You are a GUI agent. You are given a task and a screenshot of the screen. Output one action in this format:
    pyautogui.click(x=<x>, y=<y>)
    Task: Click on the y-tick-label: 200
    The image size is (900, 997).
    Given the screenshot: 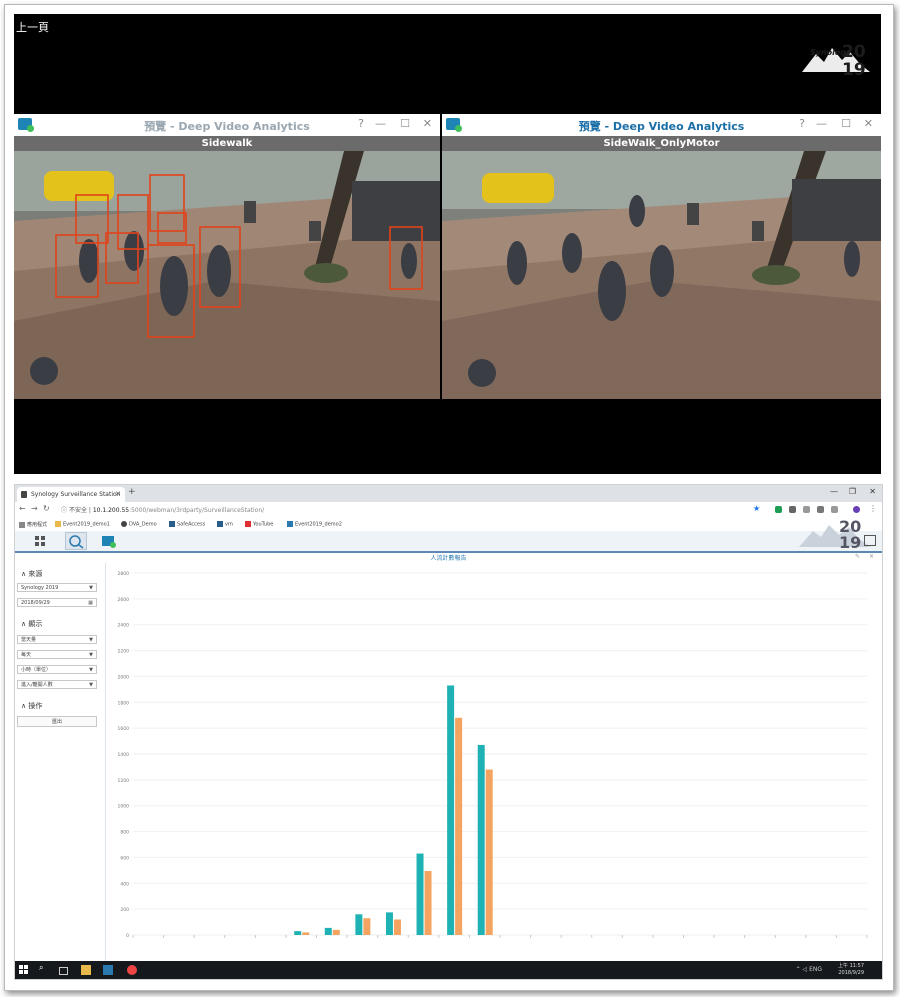 What is the action you would take?
    pyautogui.click(x=124, y=910)
    